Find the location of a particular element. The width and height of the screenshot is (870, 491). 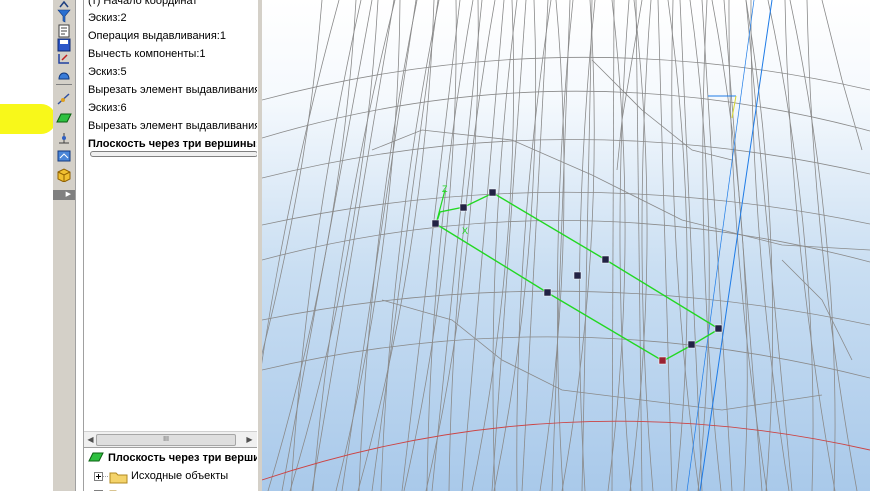

tree-item-sketch-2: Эскиз:2 is located at coordinates (107, 18).